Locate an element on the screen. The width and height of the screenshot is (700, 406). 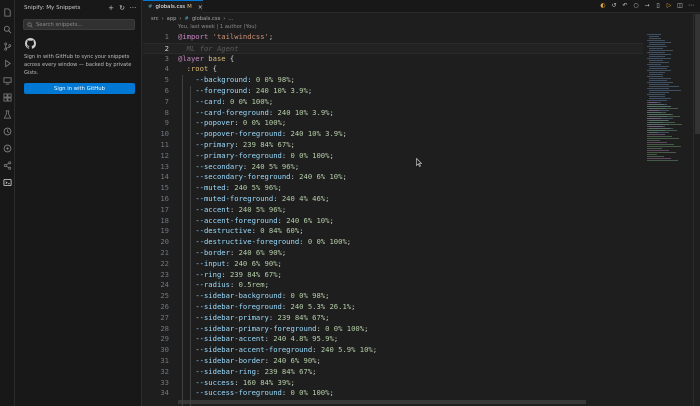
go-forward-icon: → is located at coordinates (647, 6).